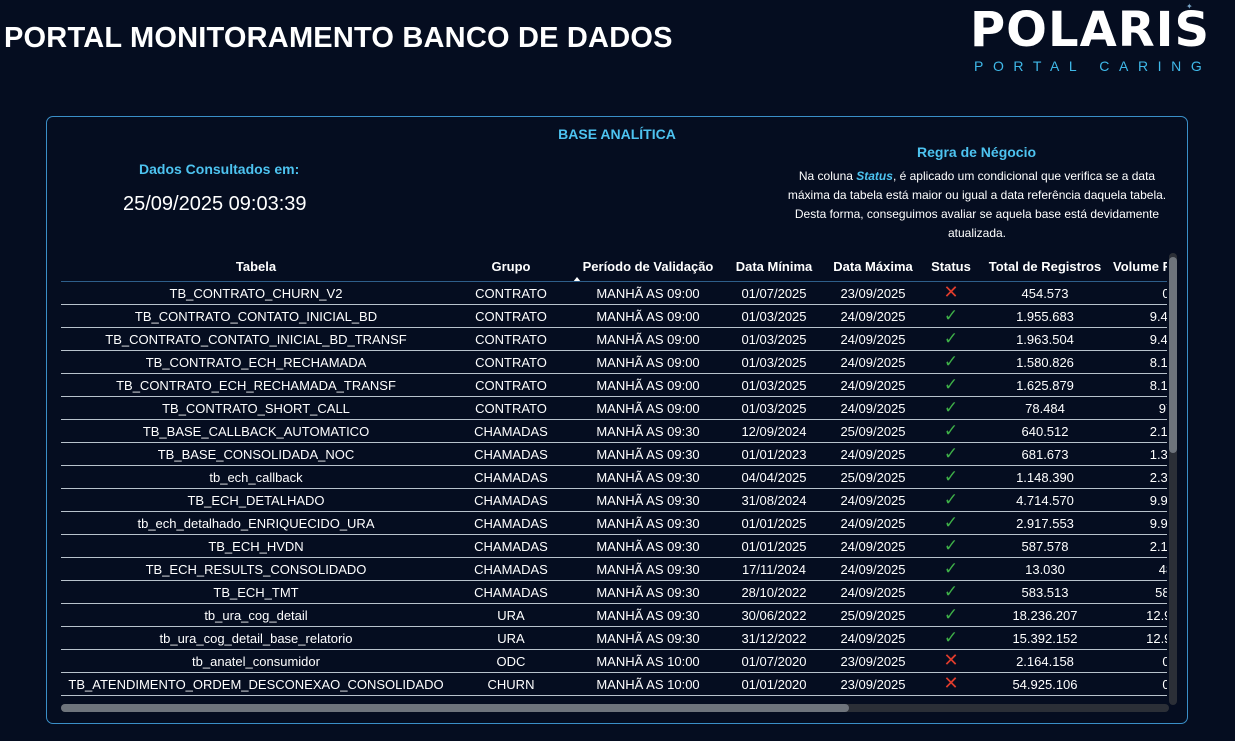 The image size is (1235, 741). I want to click on cell-volume: 0, so click(1139, 697).